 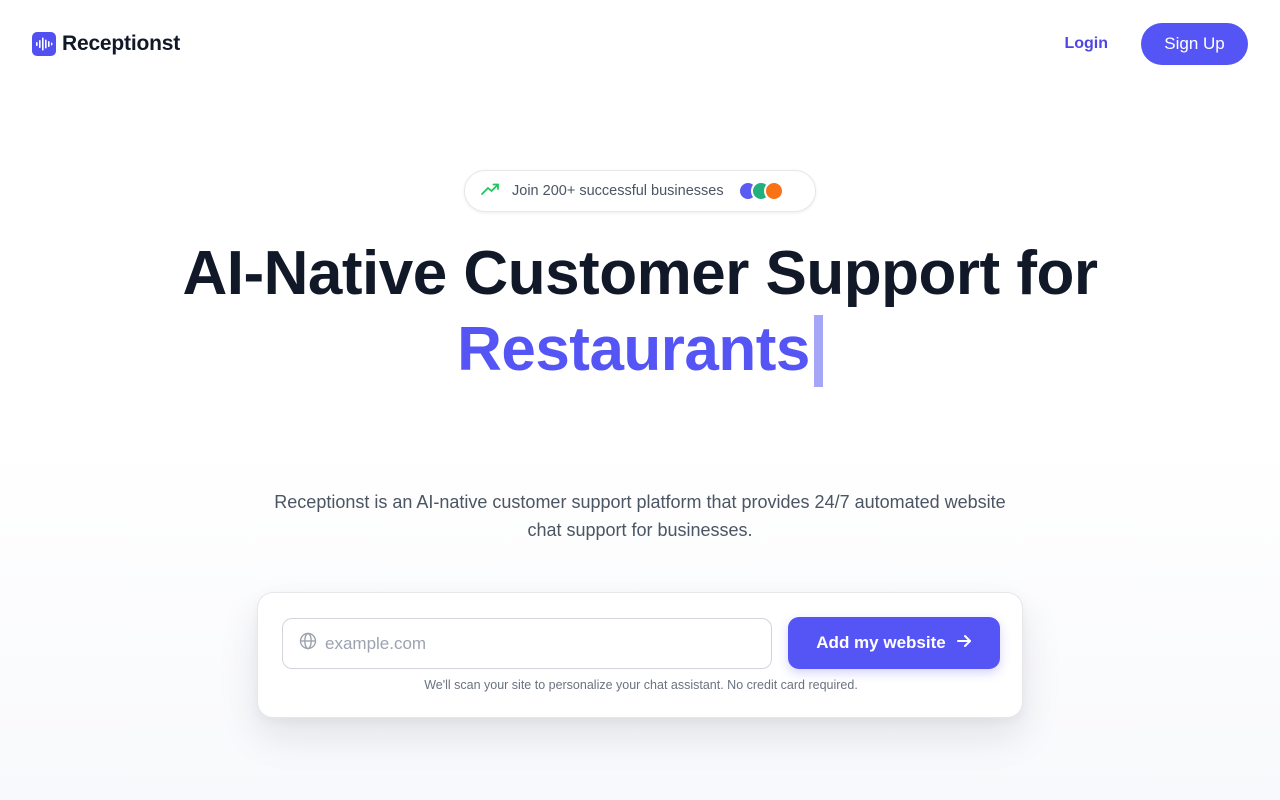 I want to click on website-field, so click(x=527, y=643).